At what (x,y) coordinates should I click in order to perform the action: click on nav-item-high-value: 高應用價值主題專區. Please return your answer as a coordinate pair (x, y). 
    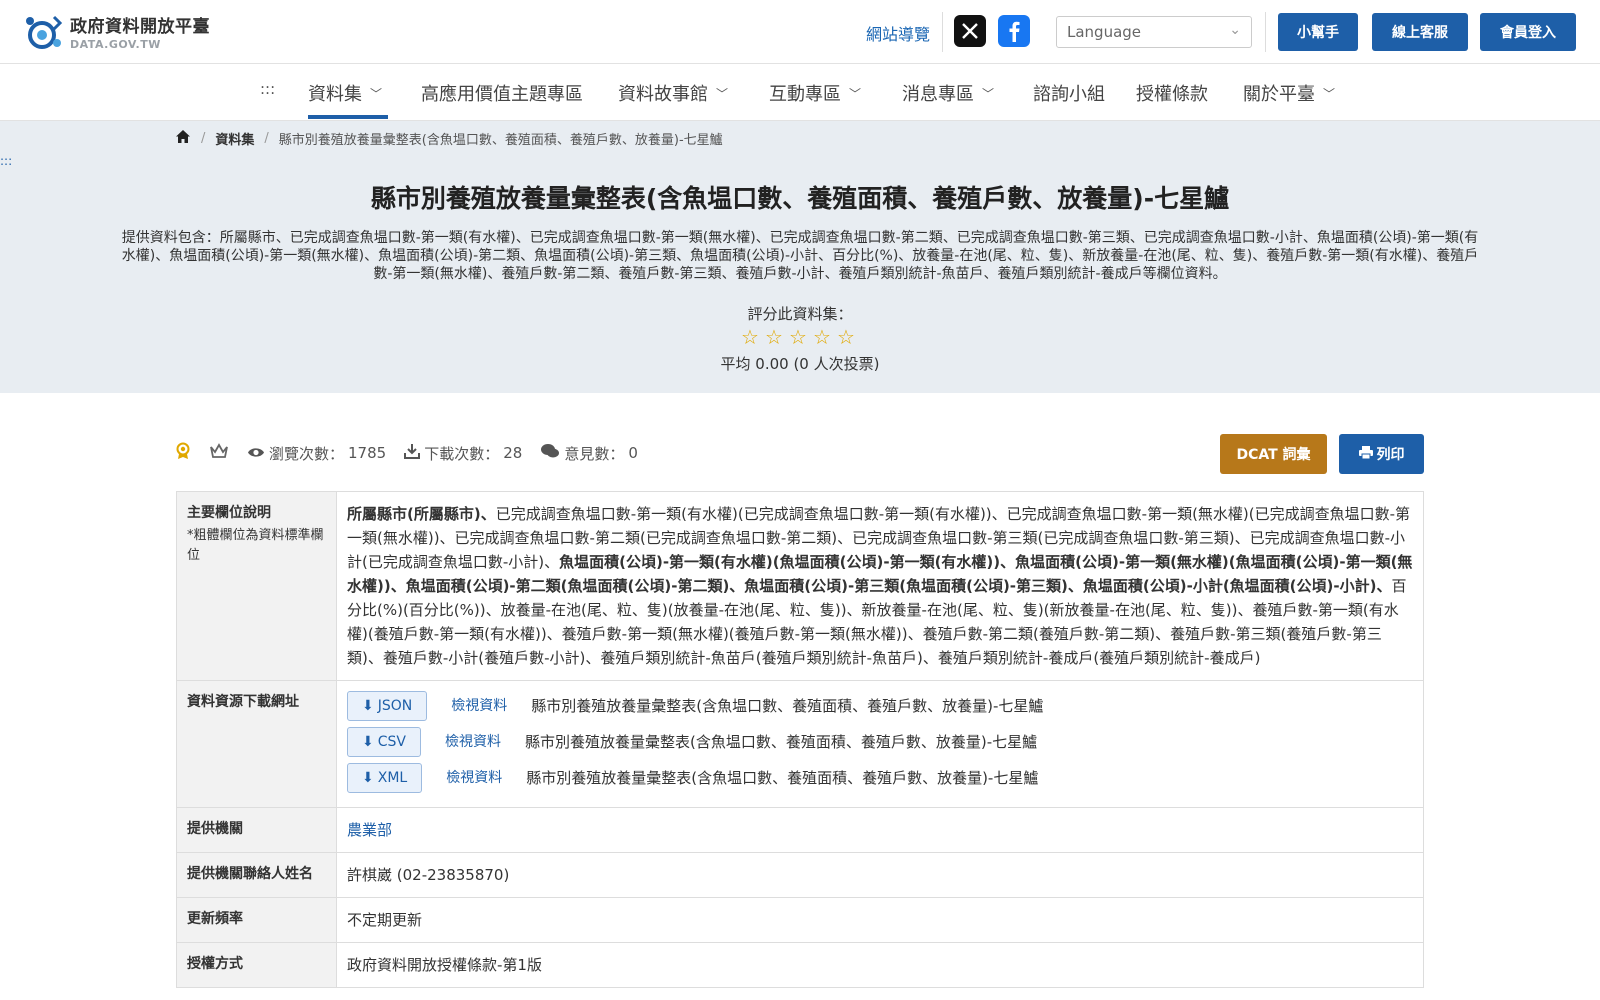
    Looking at the image, I should click on (502, 93).